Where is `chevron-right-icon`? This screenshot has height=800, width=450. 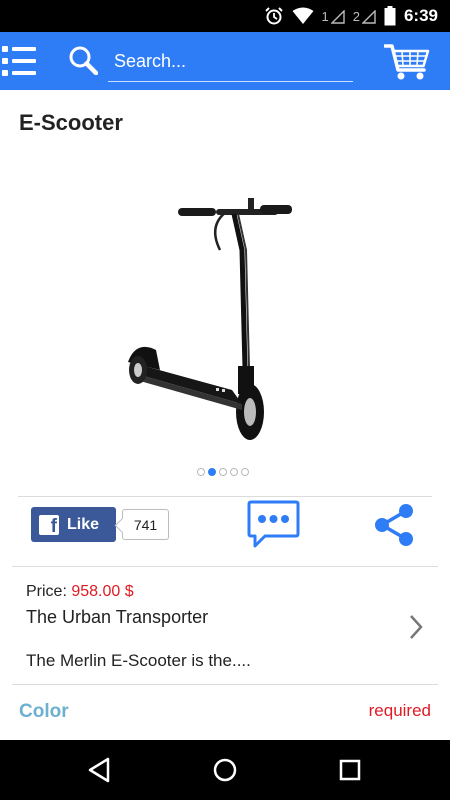 chevron-right-icon is located at coordinates (416, 627).